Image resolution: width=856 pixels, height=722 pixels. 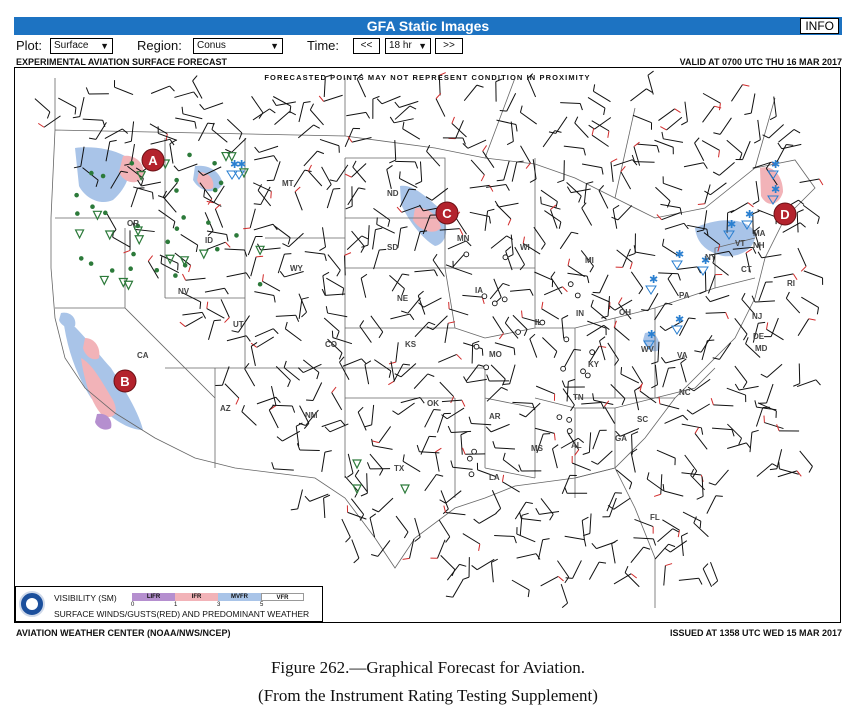 I want to click on rain-dot-icon, so click(x=260, y=284).